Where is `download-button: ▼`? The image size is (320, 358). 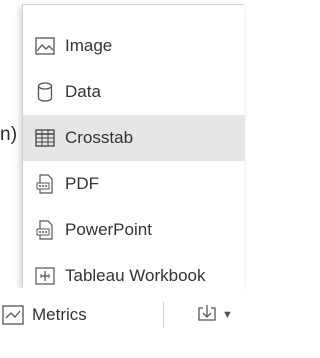
download-button: ▼ is located at coordinates (220, 315).